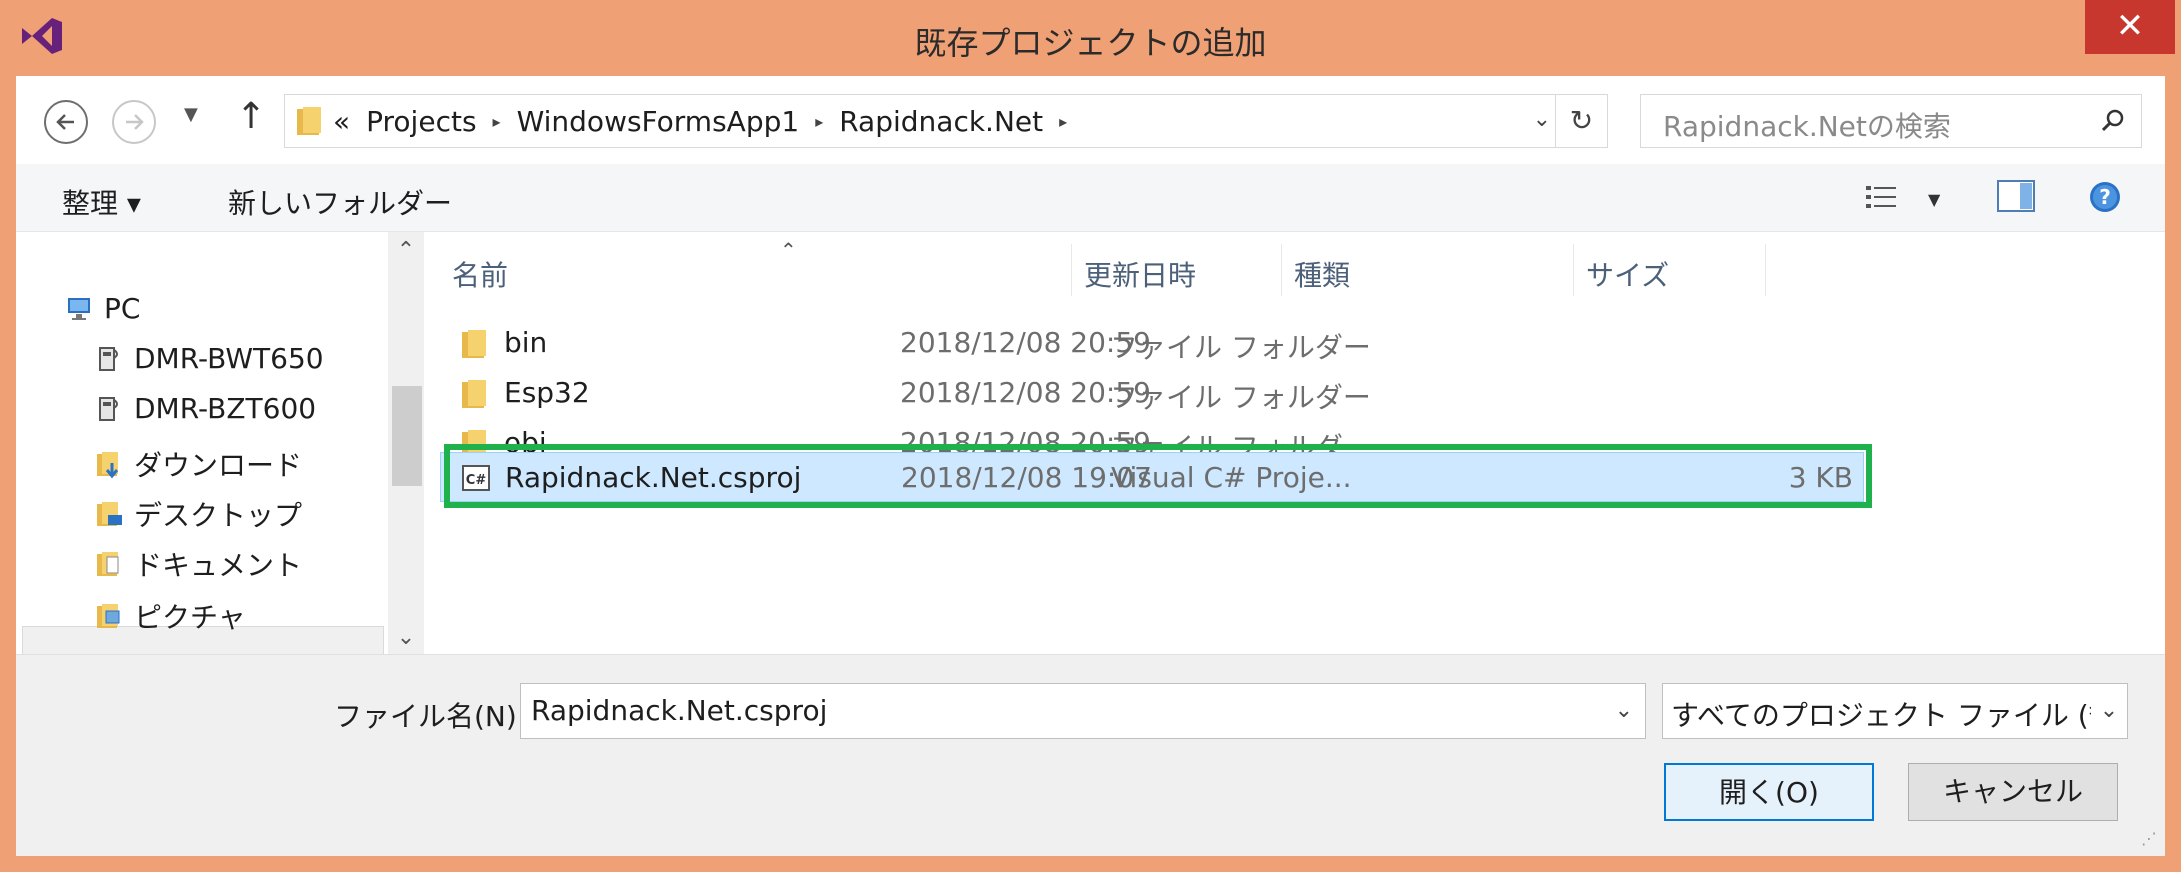 This screenshot has height=872, width=2181. Describe the element at coordinates (218, 465) in the screenshot. I see `nav-item-label: ダウンロード` at that location.